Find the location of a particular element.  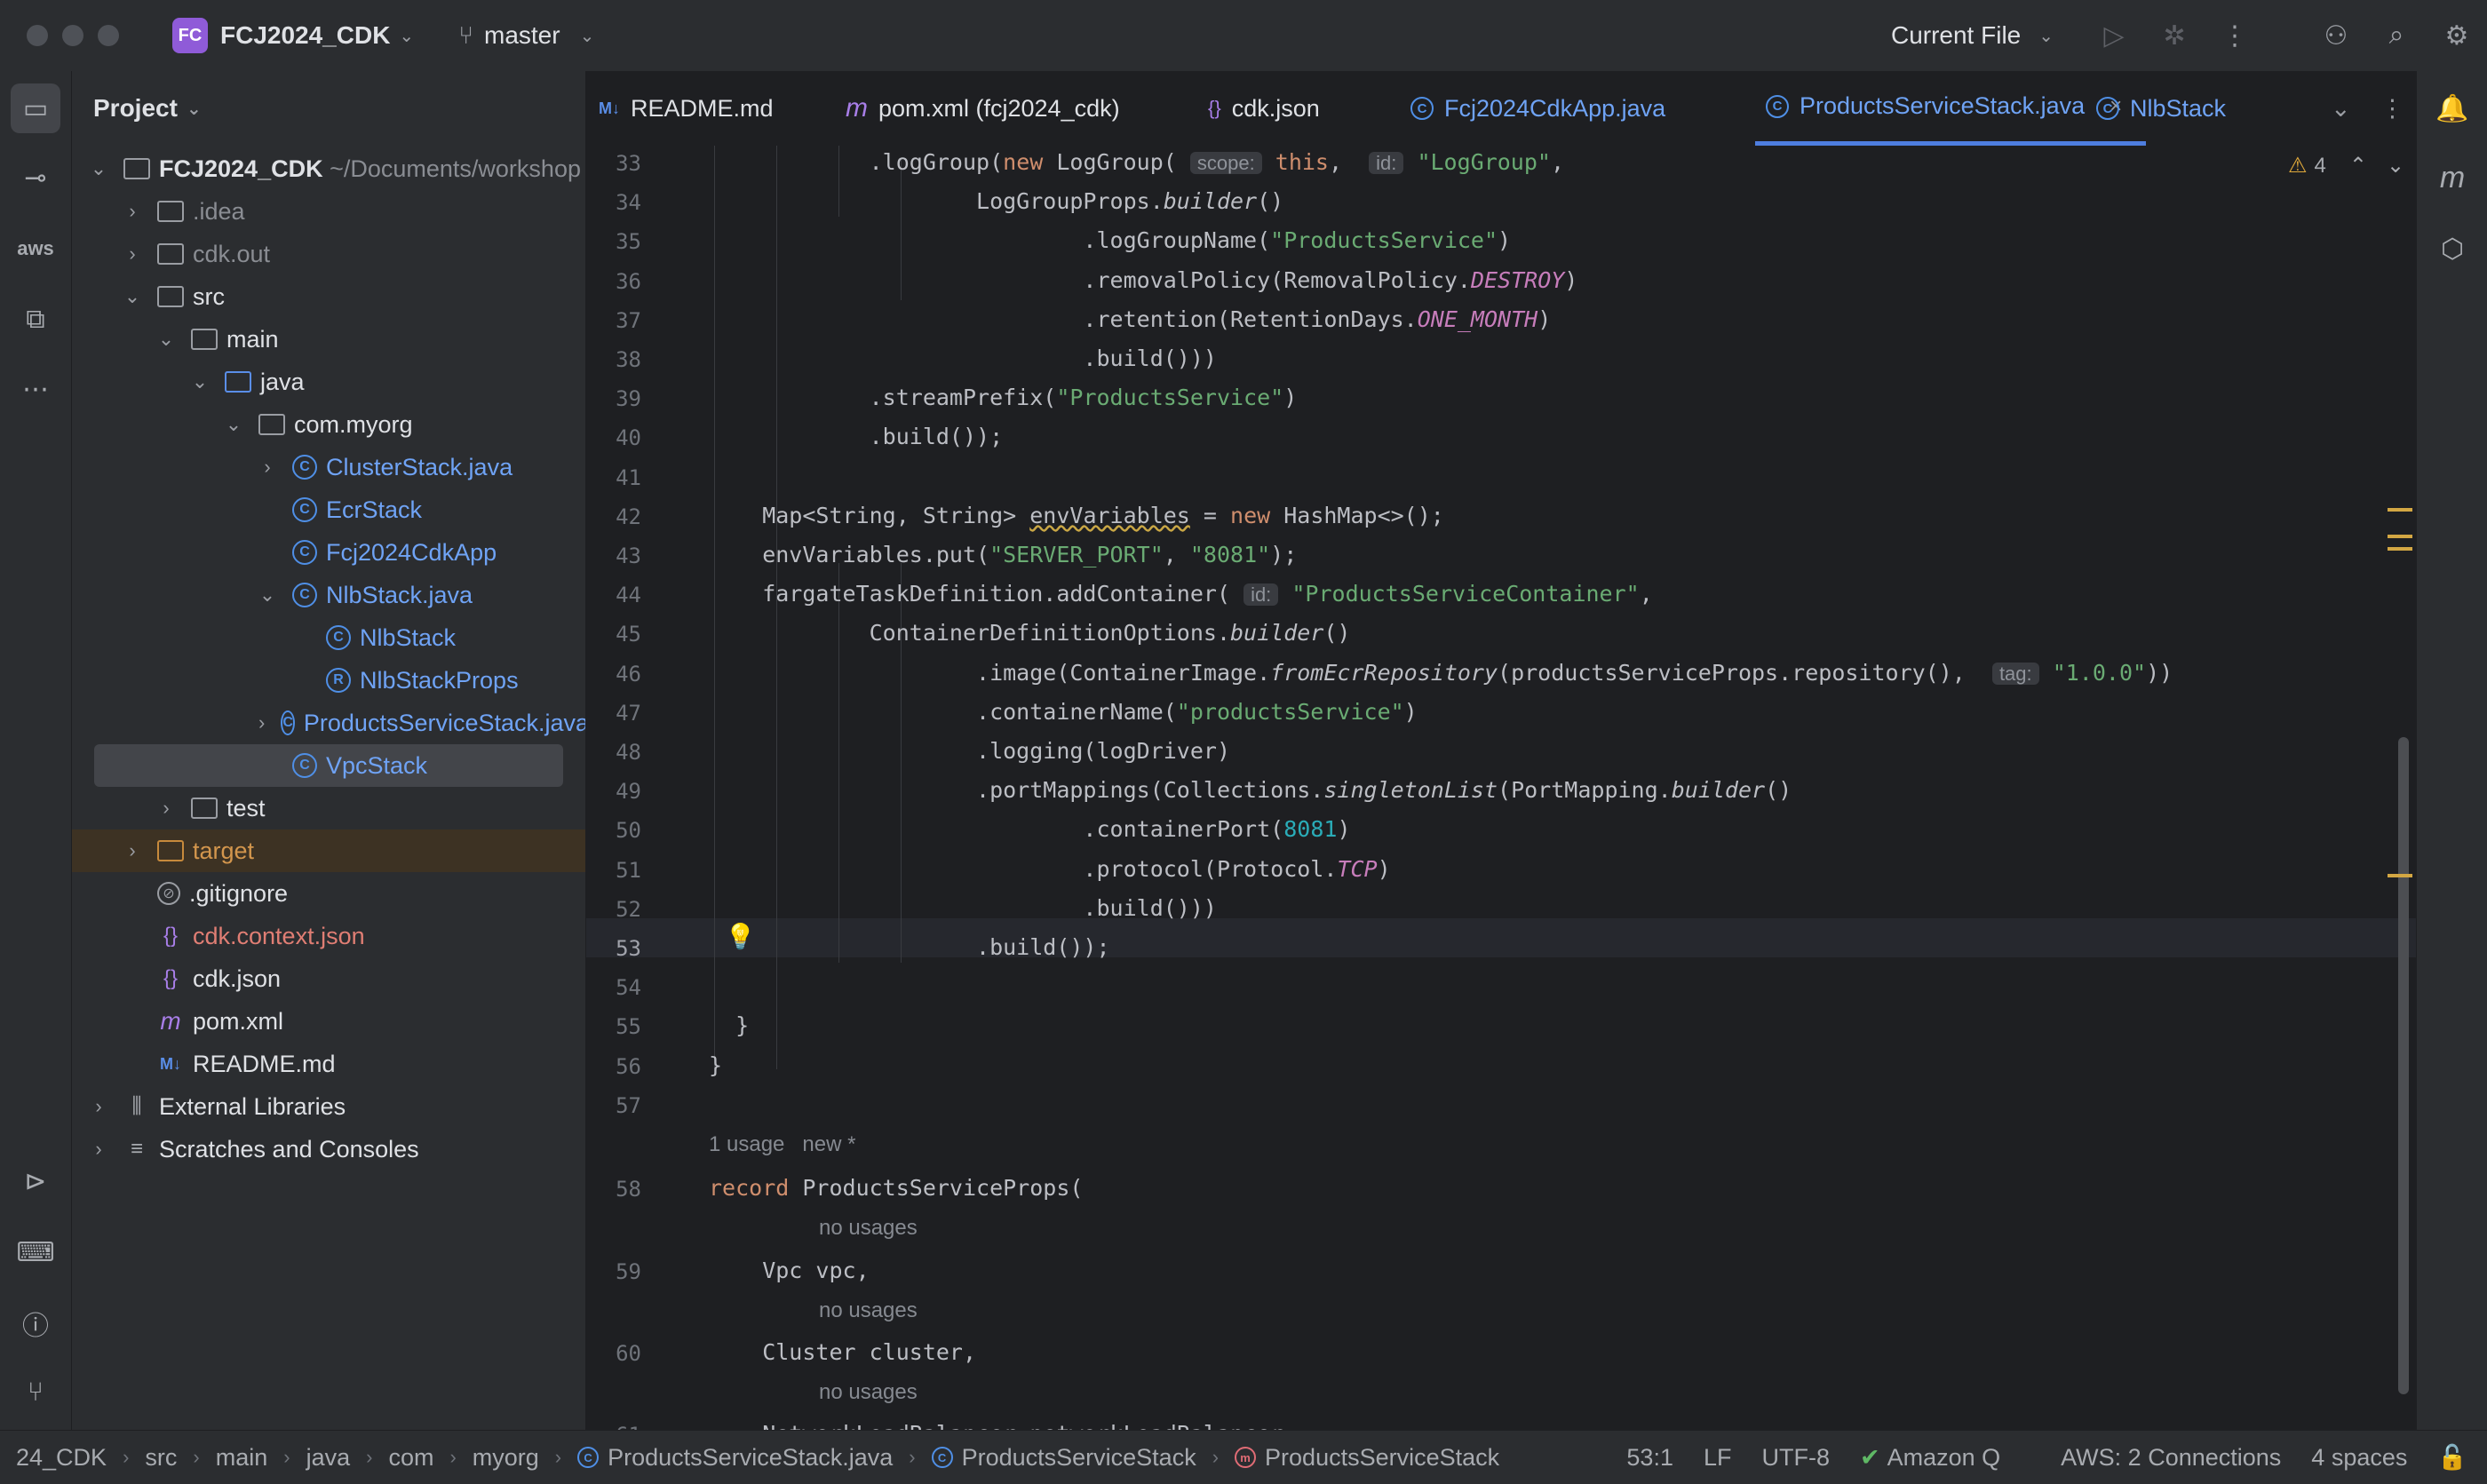

tree-item: ⌄ com.myorg is located at coordinates (328, 425).